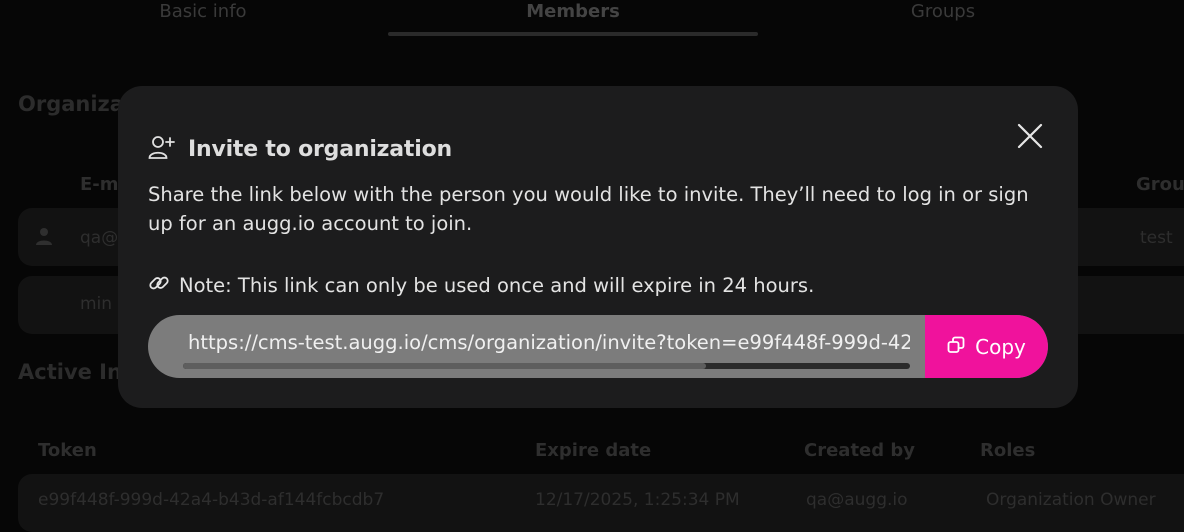 The image size is (1184, 532). I want to click on tab-members: Members, so click(573, 14).